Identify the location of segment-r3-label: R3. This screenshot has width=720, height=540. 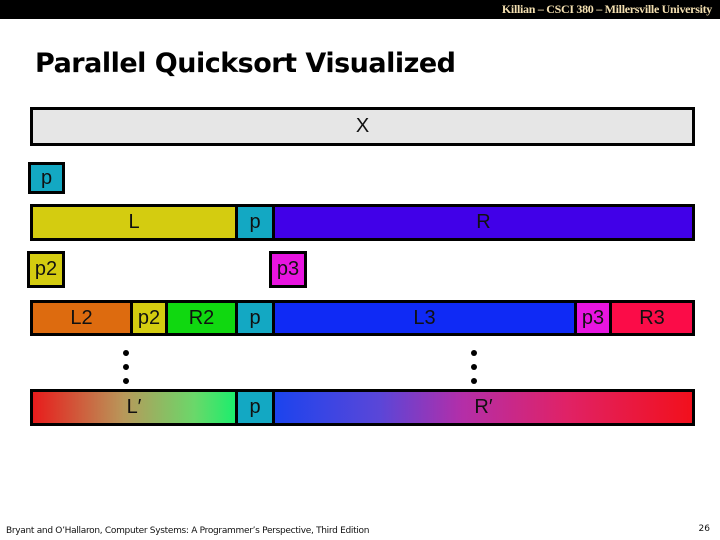
(652, 317).